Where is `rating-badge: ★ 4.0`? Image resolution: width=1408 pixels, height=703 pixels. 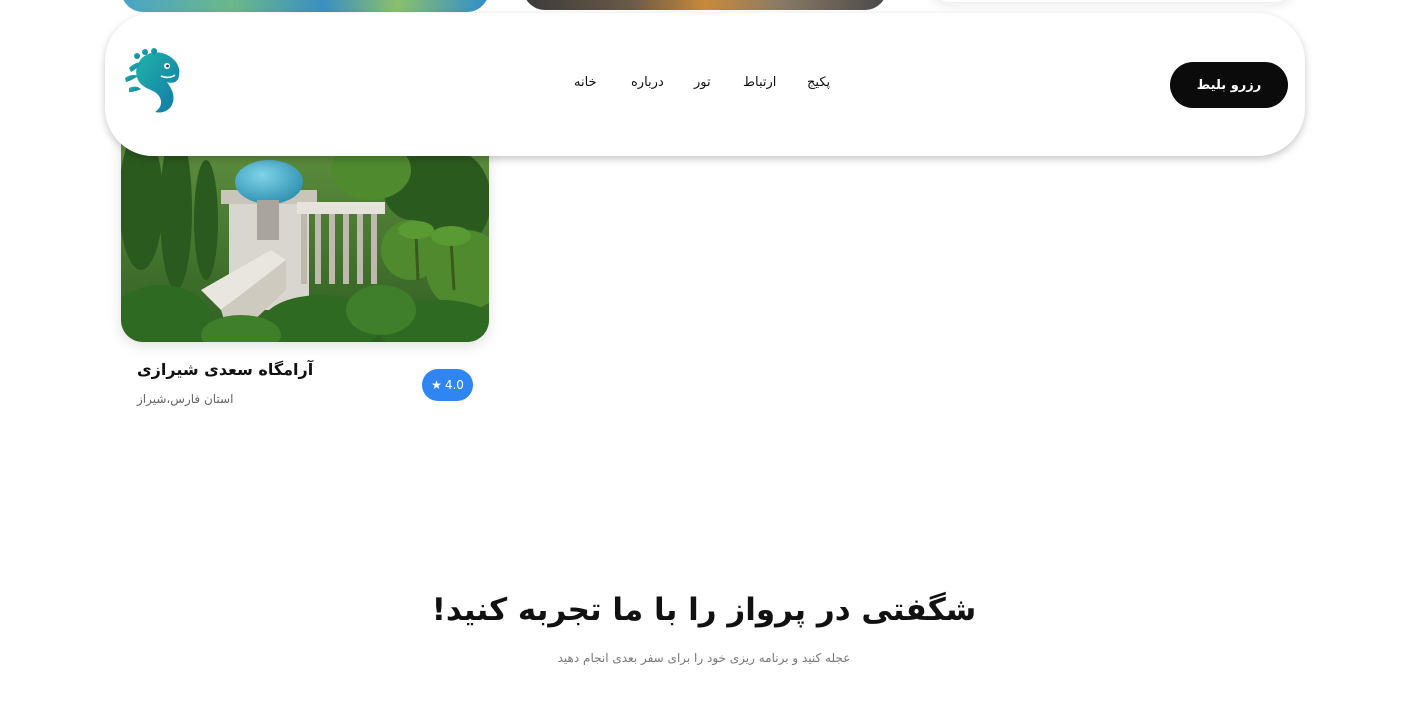
rating-badge: ★ 4.0 is located at coordinates (447, 385).